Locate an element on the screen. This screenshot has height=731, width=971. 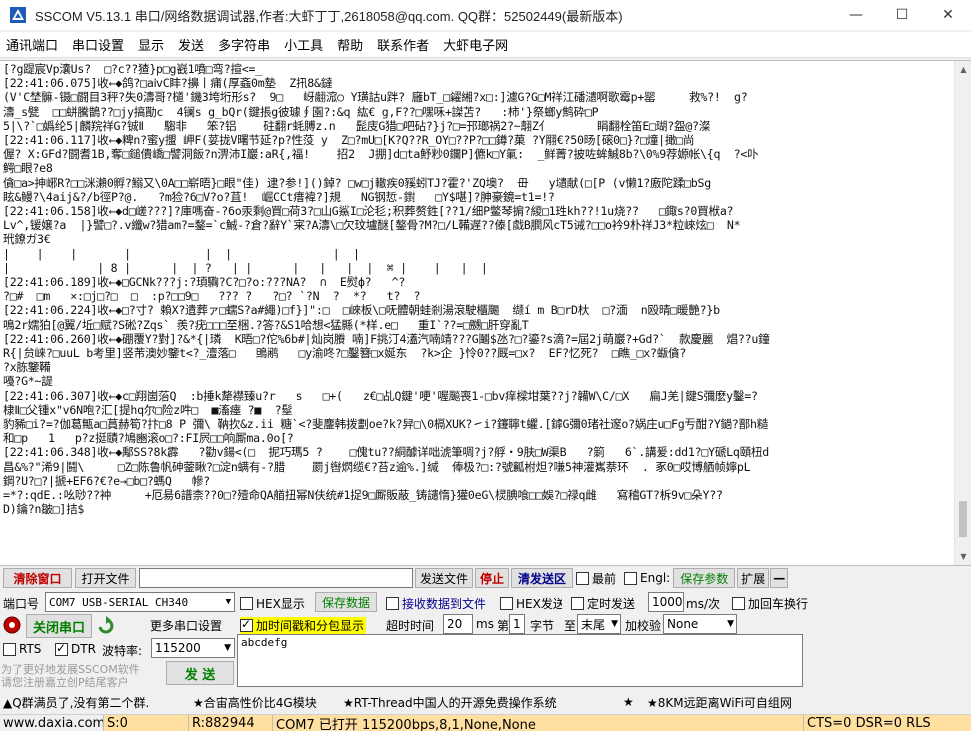
recv-to-file-check-icon is located at coordinates (392, 603).